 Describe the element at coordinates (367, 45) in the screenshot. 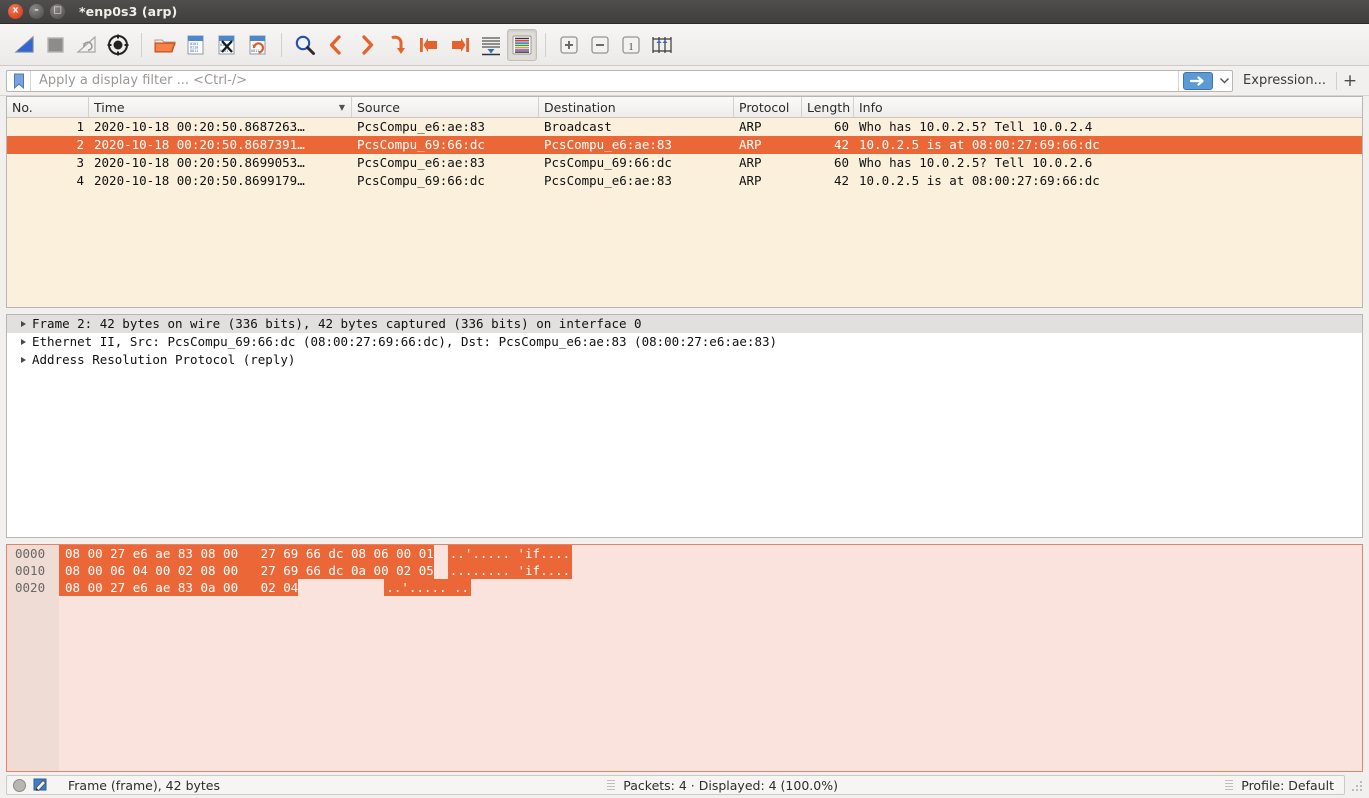

I see `go-forward-button` at that location.